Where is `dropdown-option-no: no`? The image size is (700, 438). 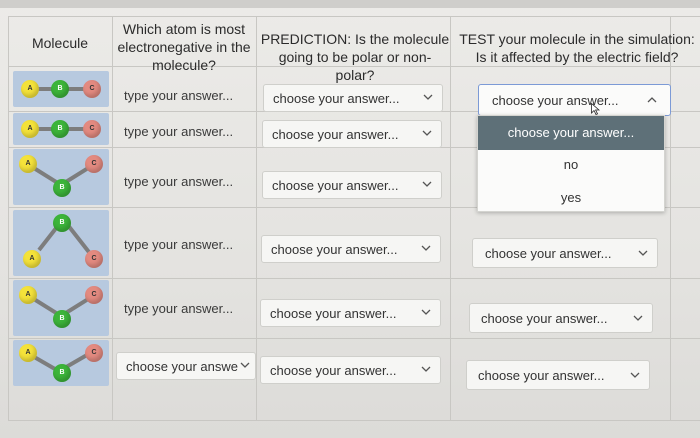
dropdown-option-no: no is located at coordinates (571, 164).